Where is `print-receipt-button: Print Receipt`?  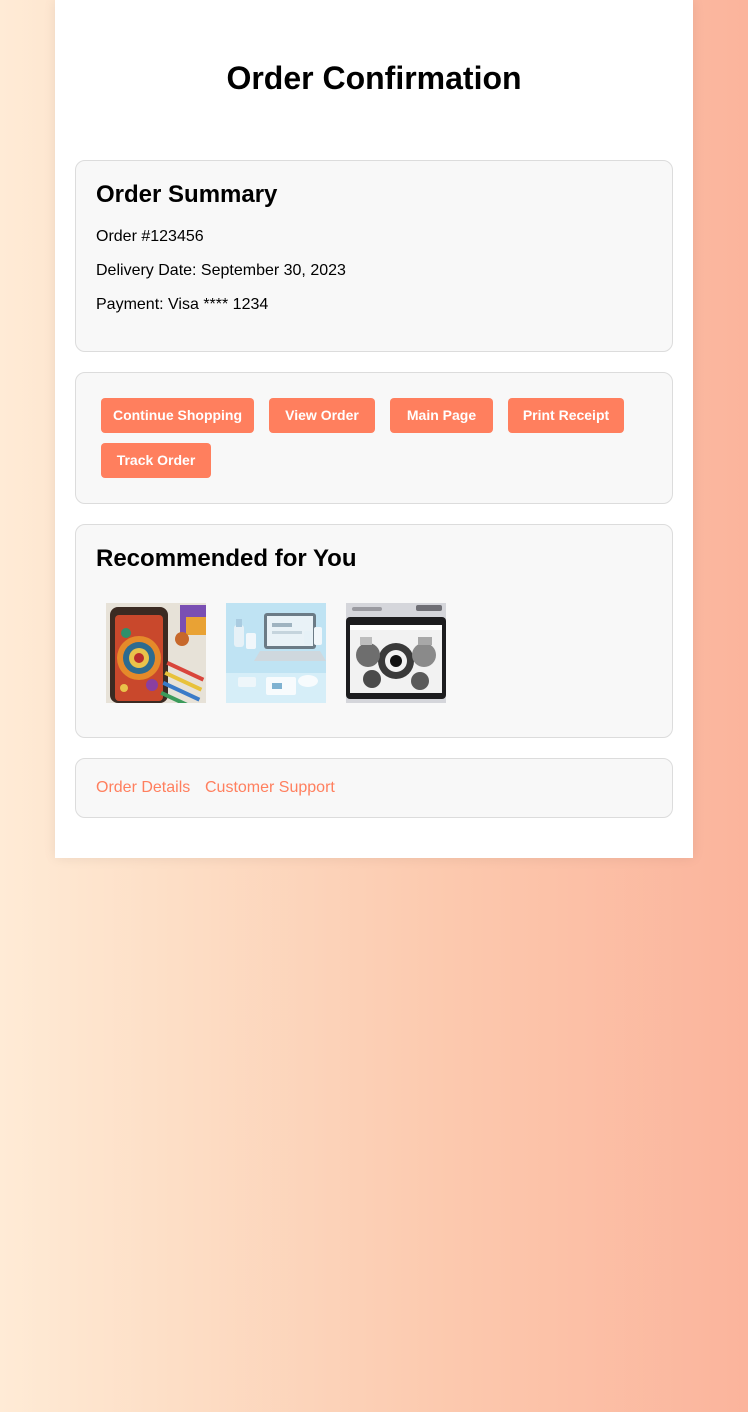
print-receipt-button: Print Receipt is located at coordinates (566, 415).